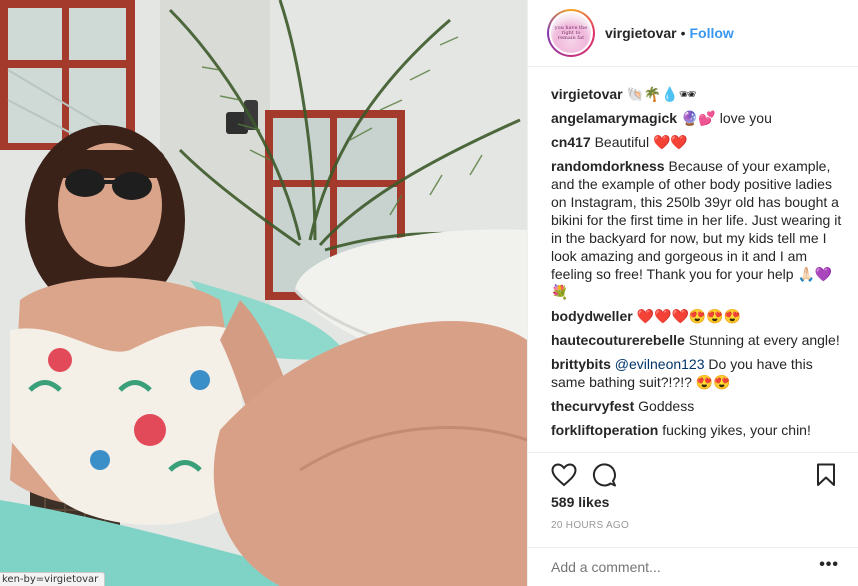  Describe the element at coordinates (604, 475) in the screenshot. I see `comment-icon` at that location.